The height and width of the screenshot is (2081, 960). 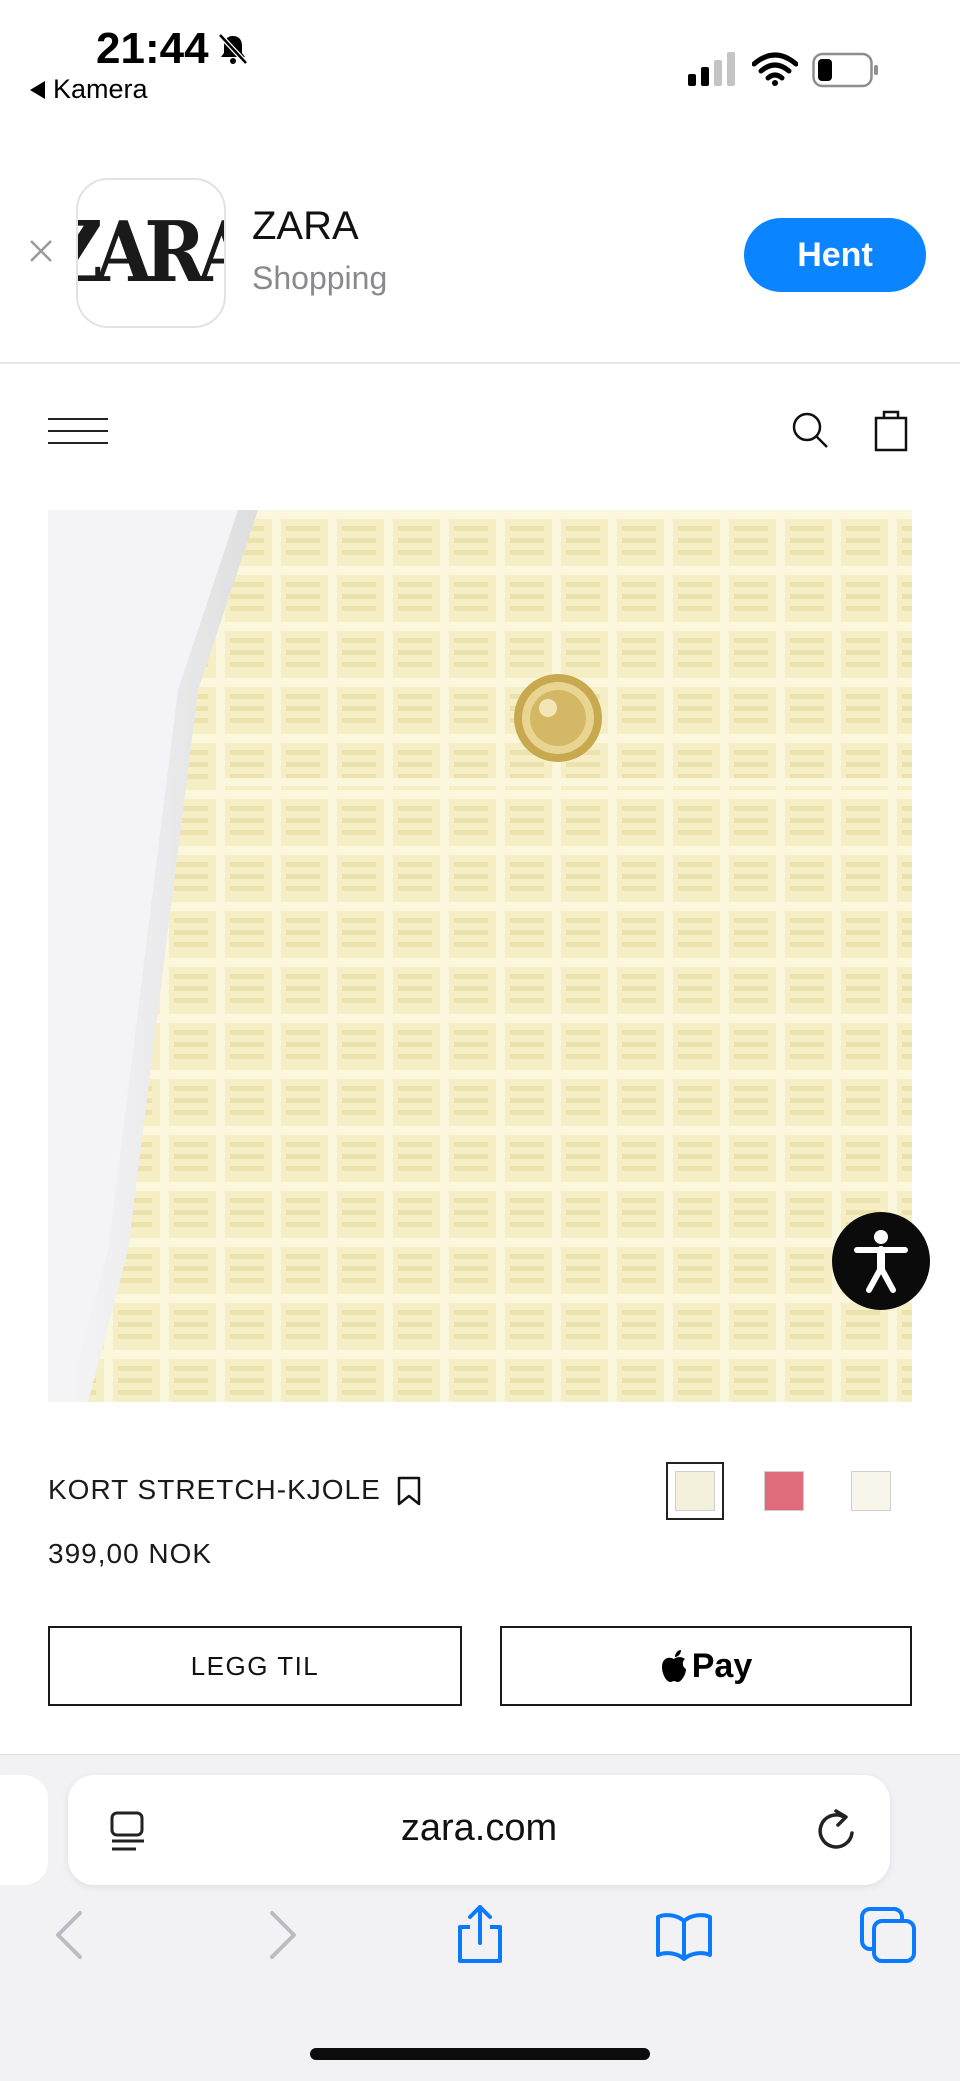 I want to click on previous-tab-preview, so click(x=24, y=1830).